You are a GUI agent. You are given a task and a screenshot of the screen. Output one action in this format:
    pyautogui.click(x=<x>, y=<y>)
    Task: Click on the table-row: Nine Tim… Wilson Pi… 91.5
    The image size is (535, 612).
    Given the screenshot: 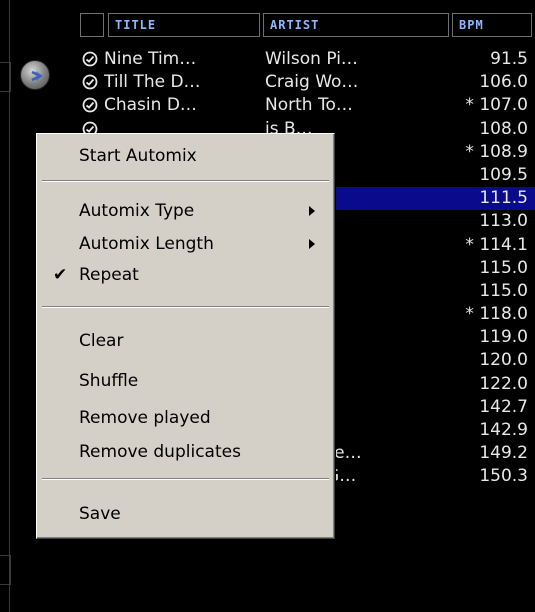 What is the action you would take?
    pyautogui.click(x=301, y=59)
    